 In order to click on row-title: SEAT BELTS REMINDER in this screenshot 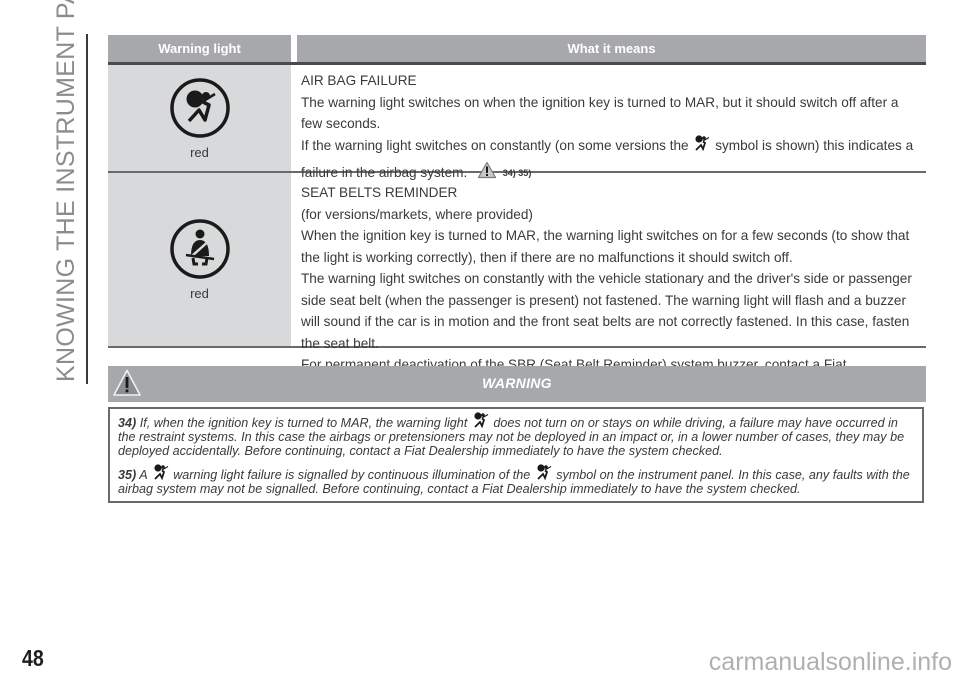, I will do `click(379, 192)`.